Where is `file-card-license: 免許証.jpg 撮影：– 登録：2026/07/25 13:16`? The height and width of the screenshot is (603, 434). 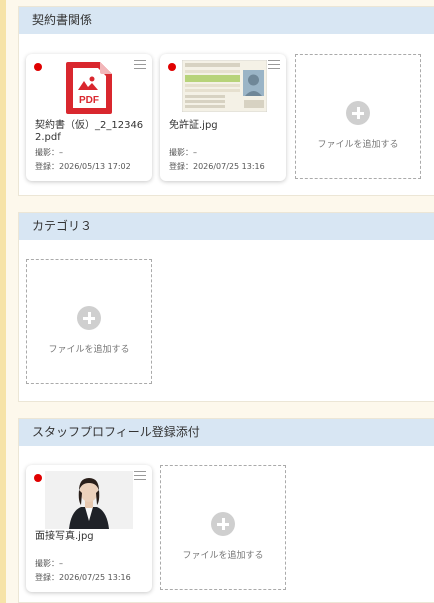 file-card-license: 免許証.jpg 撮影：– 登録：2026/07/25 13:16 is located at coordinates (223, 117).